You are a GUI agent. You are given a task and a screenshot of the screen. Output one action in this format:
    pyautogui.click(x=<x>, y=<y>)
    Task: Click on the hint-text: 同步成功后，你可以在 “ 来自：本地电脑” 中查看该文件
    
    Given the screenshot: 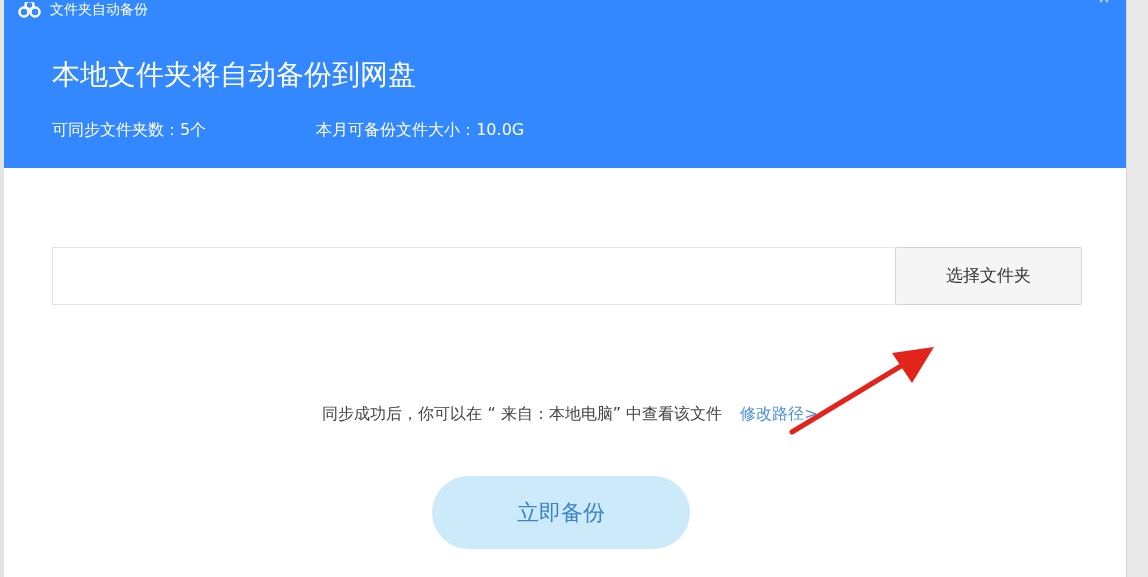 What is the action you would take?
    pyautogui.click(x=522, y=414)
    